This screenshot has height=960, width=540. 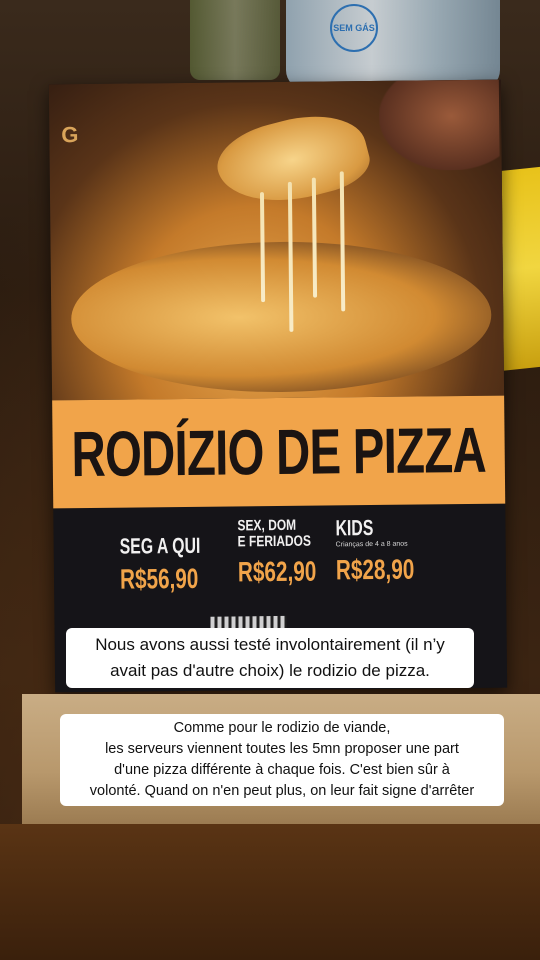 What do you see at coordinates (270, 892) in the screenshot?
I see `table-edge` at bounding box center [270, 892].